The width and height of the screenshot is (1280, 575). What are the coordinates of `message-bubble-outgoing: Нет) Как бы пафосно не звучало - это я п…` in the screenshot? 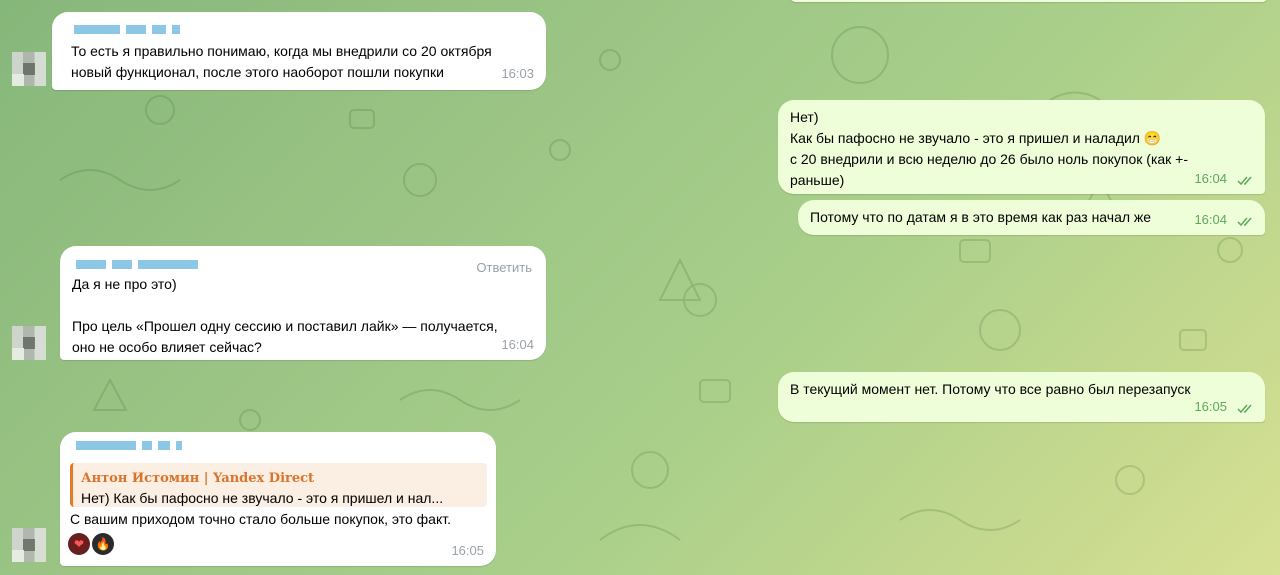 It's located at (1021, 147).